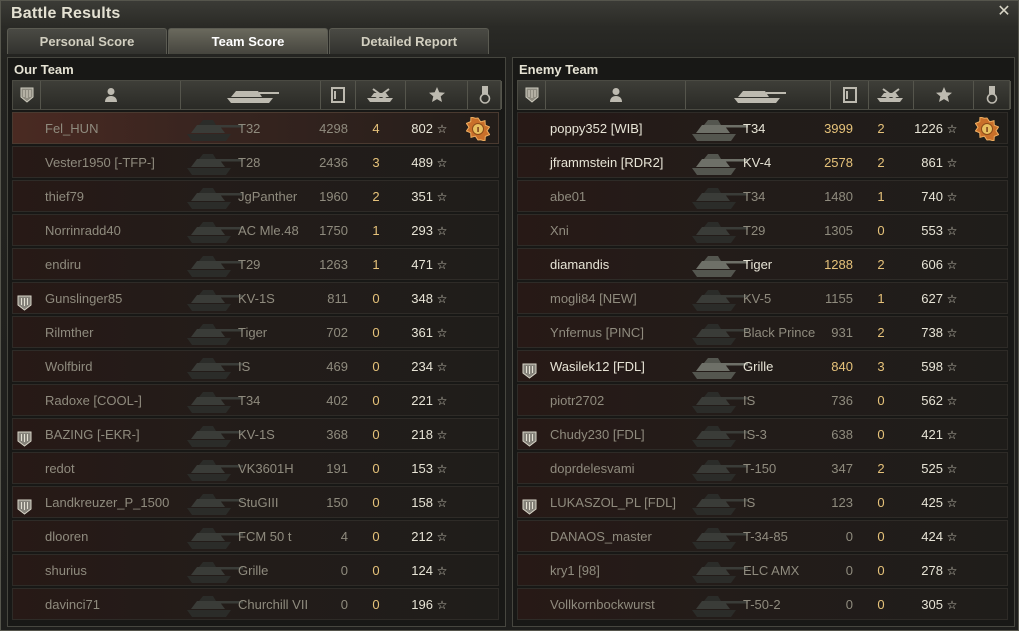 Image resolution: width=1019 pixels, height=631 pixels. I want to click on enemy-team-row: kry1 [98] ELC AMX 0 0 278 ☆, so click(762, 570).